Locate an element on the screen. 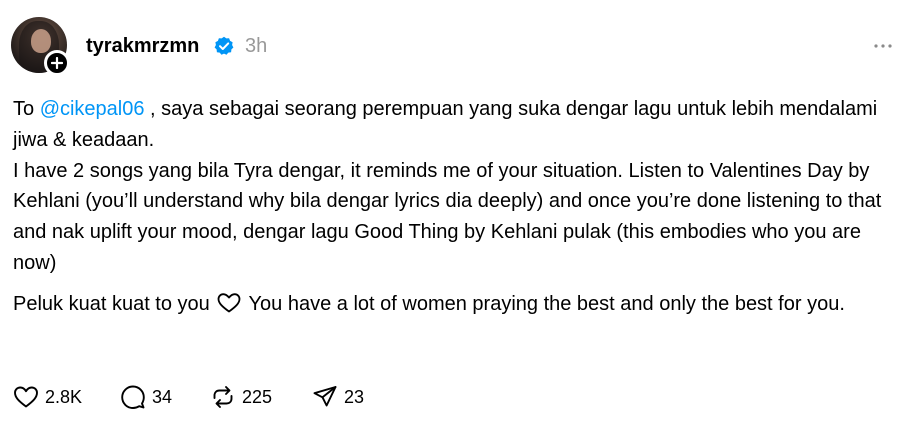  body-prefix: To is located at coordinates (26, 109).